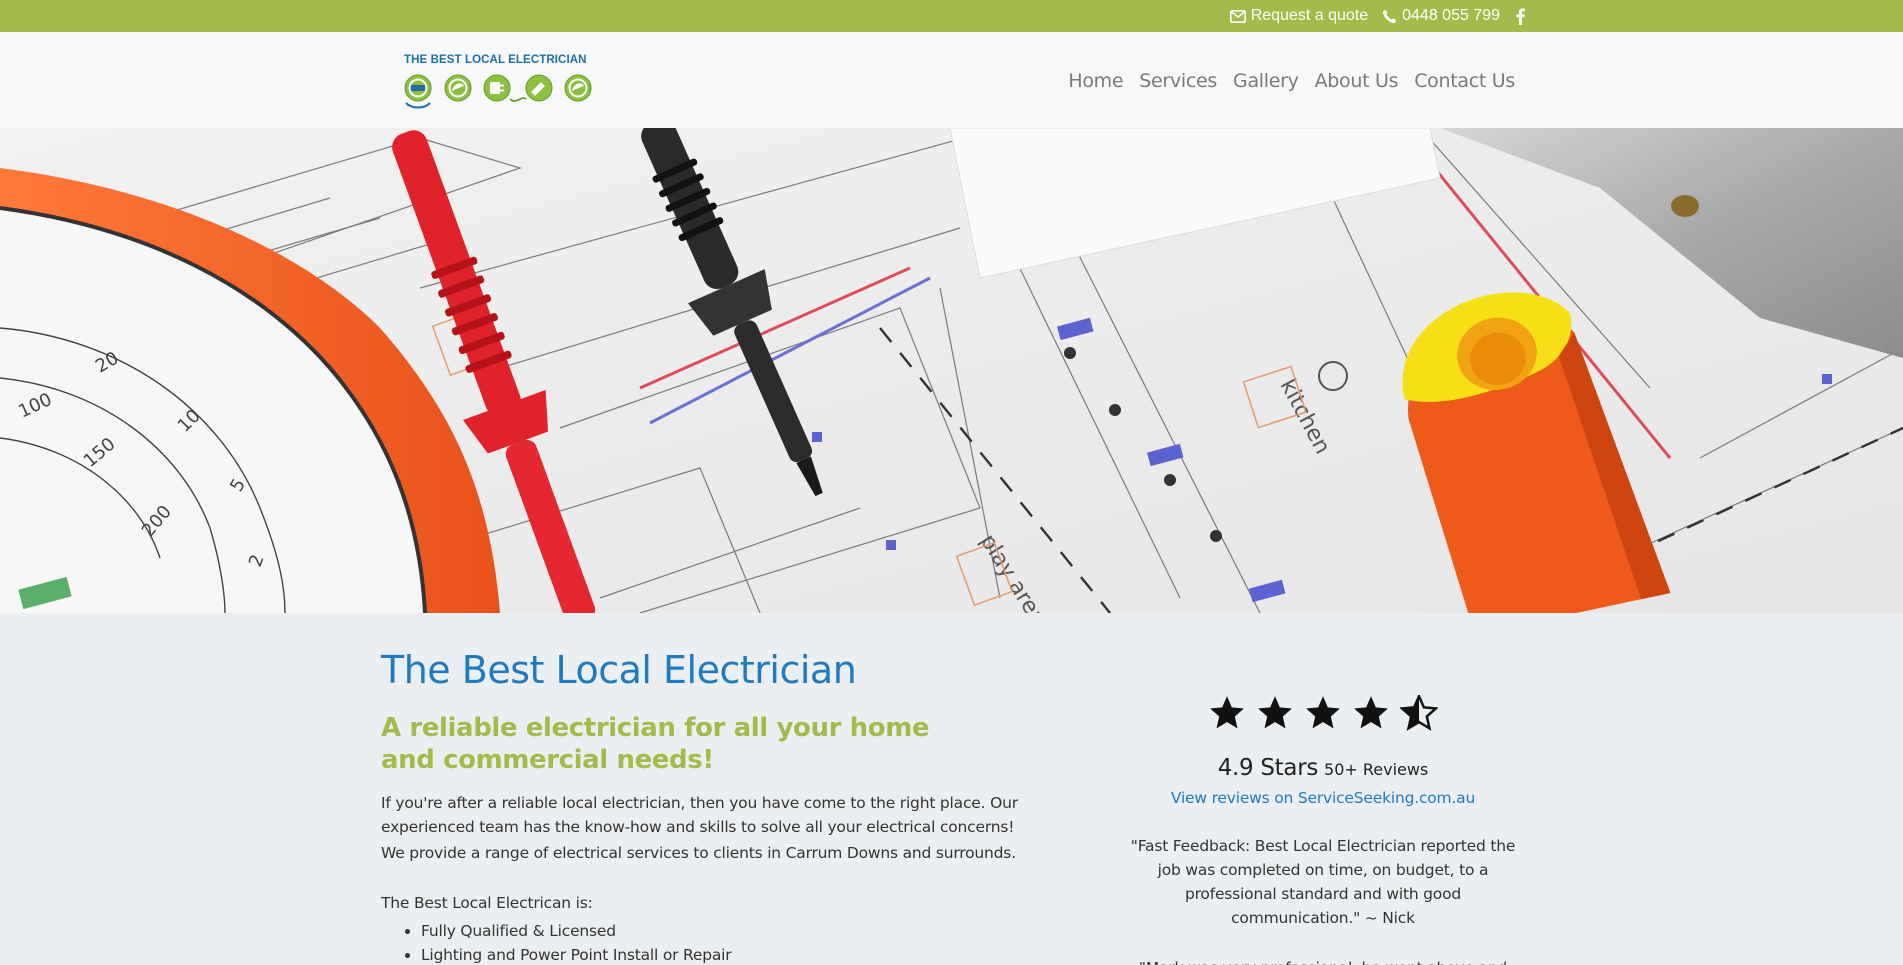 This screenshot has height=965, width=1903. Describe the element at coordinates (1377, 16) in the screenshot. I see `top-bar-contacts: Request a quote 0448 055 799` at that location.